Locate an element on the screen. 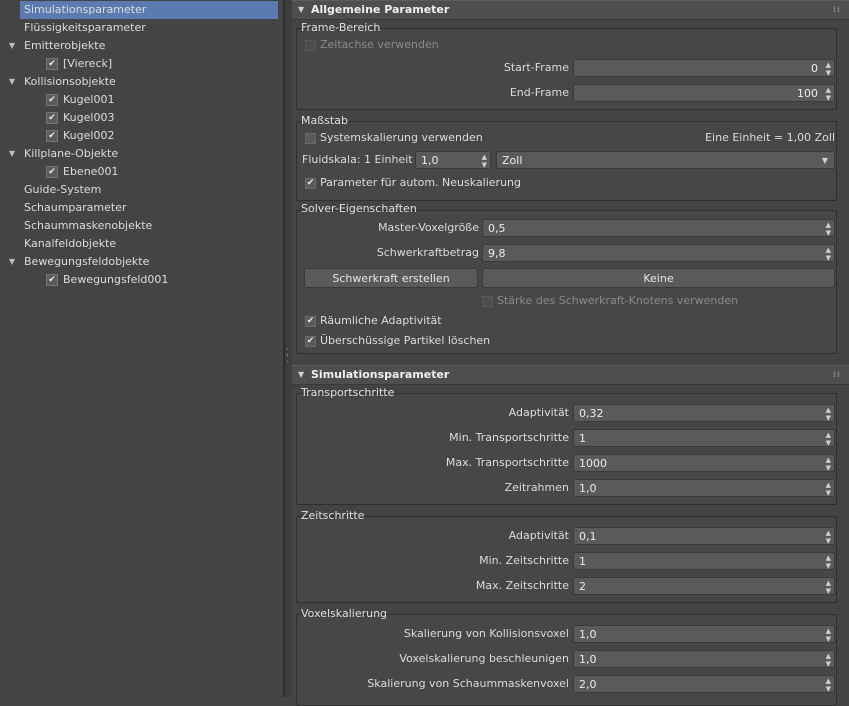  tree-item-bewegungsfeldobjekte: Bewegungsfeldobjekte is located at coordinates (86, 262).